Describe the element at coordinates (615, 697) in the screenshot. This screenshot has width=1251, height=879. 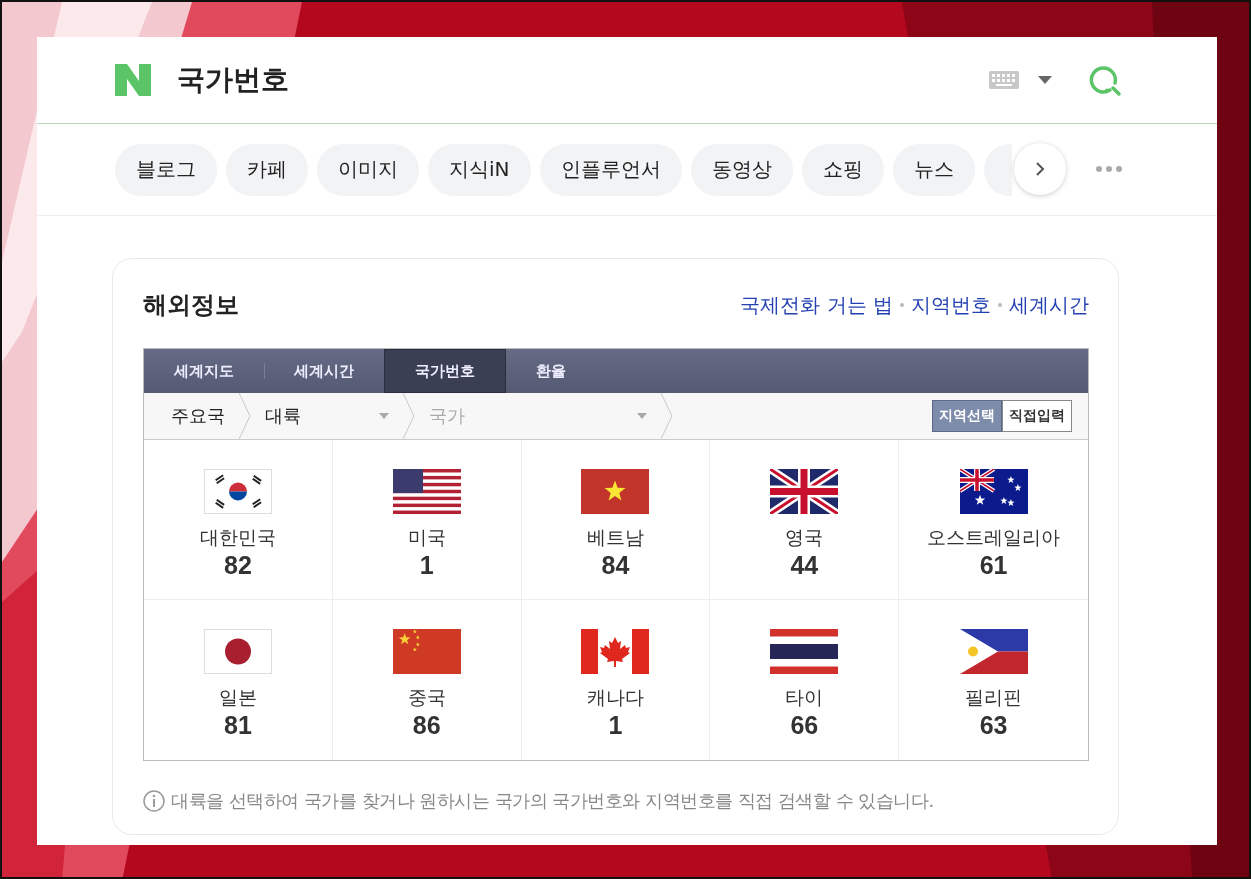
I see `country-name: 캐나다` at that location.